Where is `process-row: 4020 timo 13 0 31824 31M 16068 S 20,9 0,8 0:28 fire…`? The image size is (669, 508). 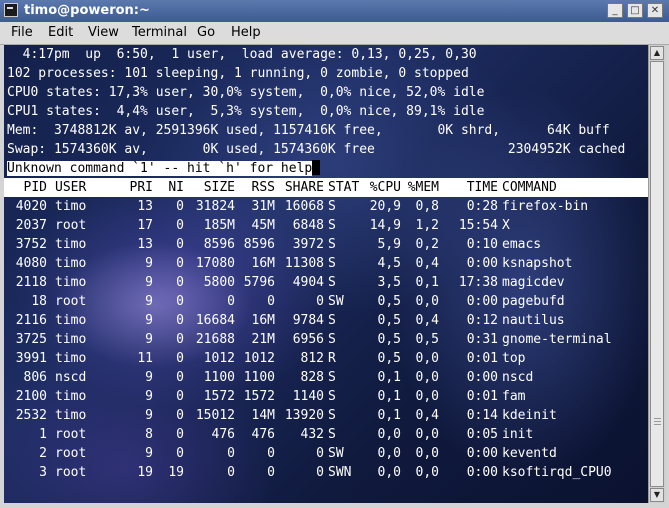
process-row: 4020 timo 13 0 31824 31M 16068 S 20,9 0,8 0:28 fire… is located at coordinates (326, 206).